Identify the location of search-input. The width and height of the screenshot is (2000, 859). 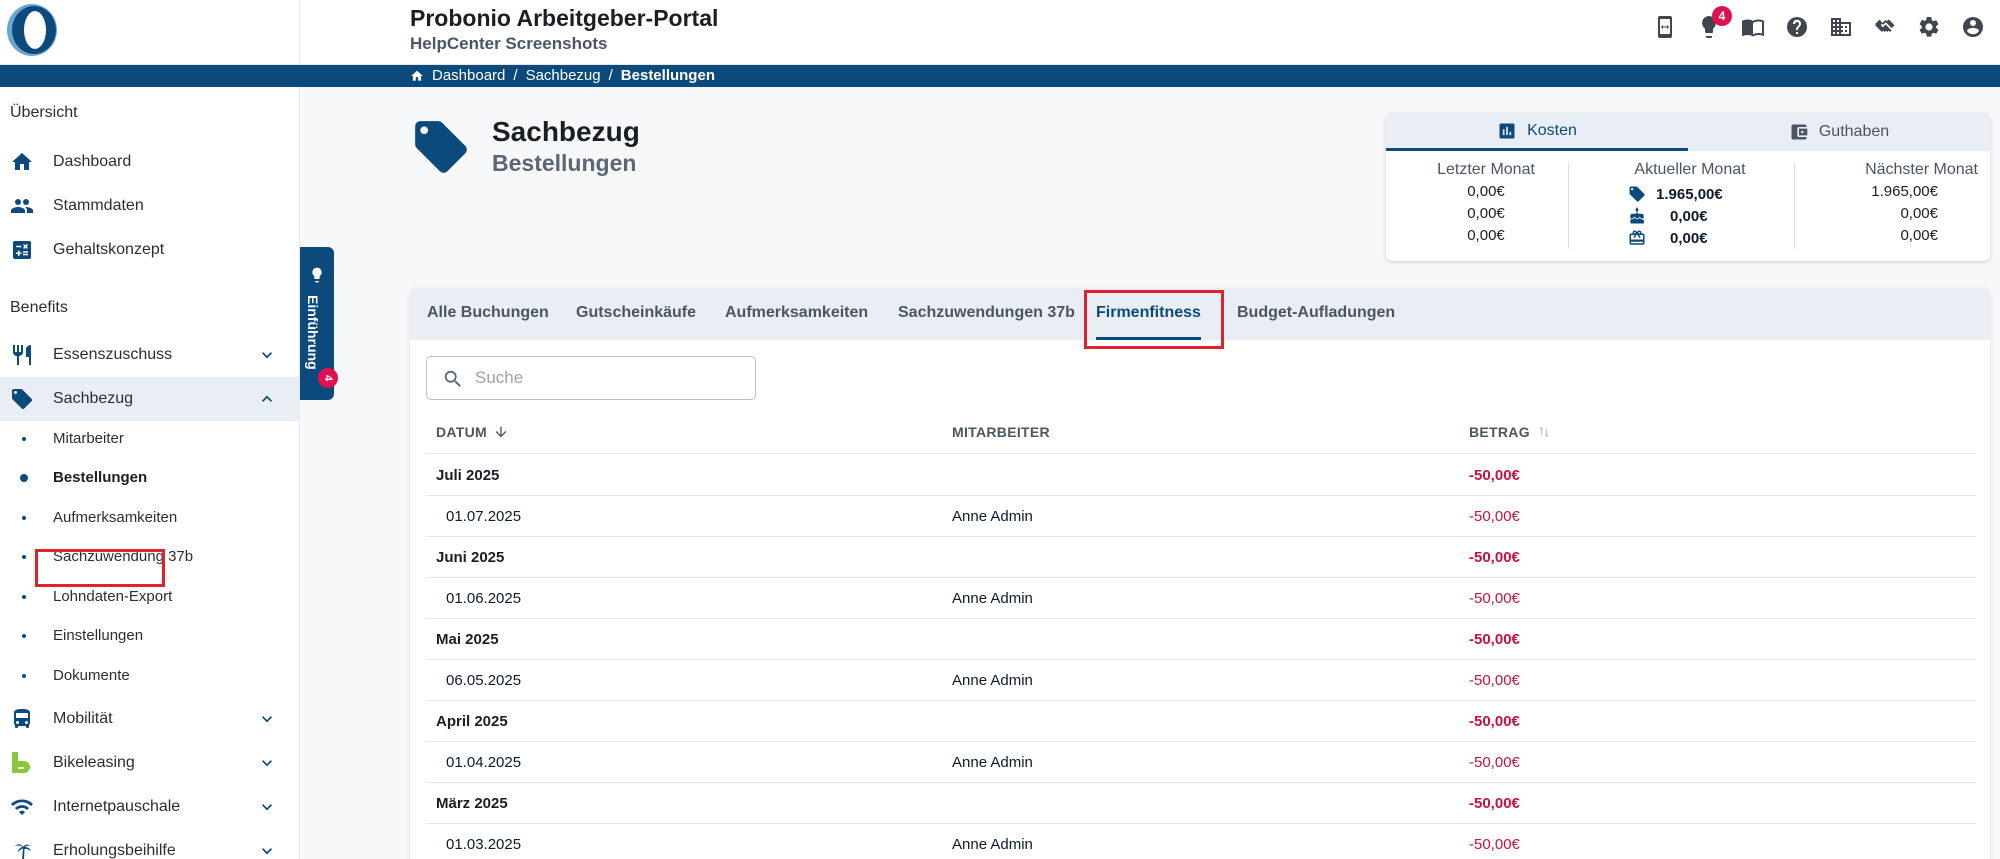
(610, 378).